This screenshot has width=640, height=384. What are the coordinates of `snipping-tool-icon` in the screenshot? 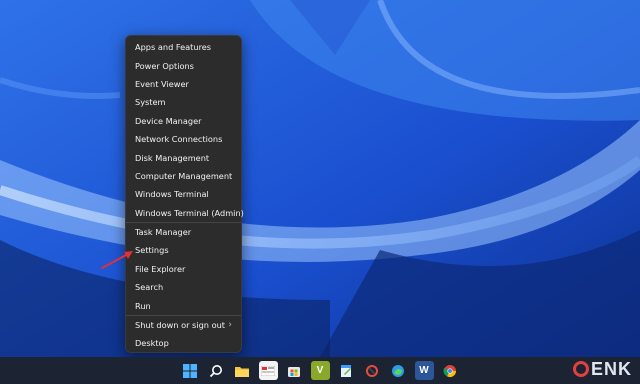 It's located at (372, 370).